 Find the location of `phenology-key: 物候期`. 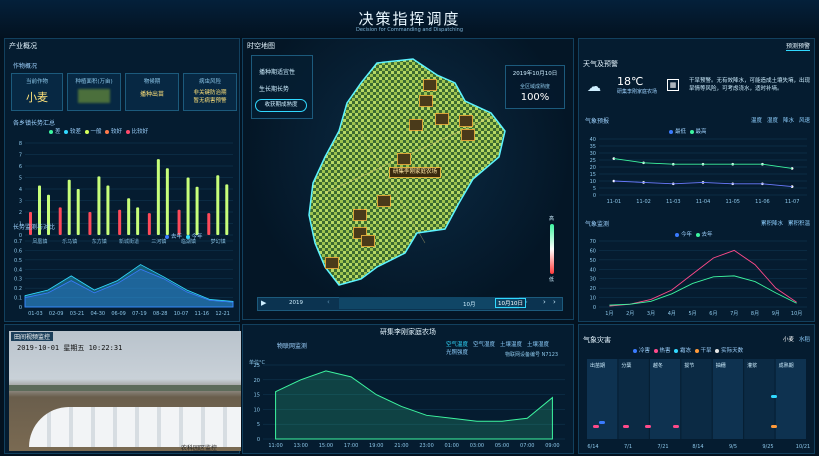

phenology-key: 物候期 is located at coordinates (152, 82).